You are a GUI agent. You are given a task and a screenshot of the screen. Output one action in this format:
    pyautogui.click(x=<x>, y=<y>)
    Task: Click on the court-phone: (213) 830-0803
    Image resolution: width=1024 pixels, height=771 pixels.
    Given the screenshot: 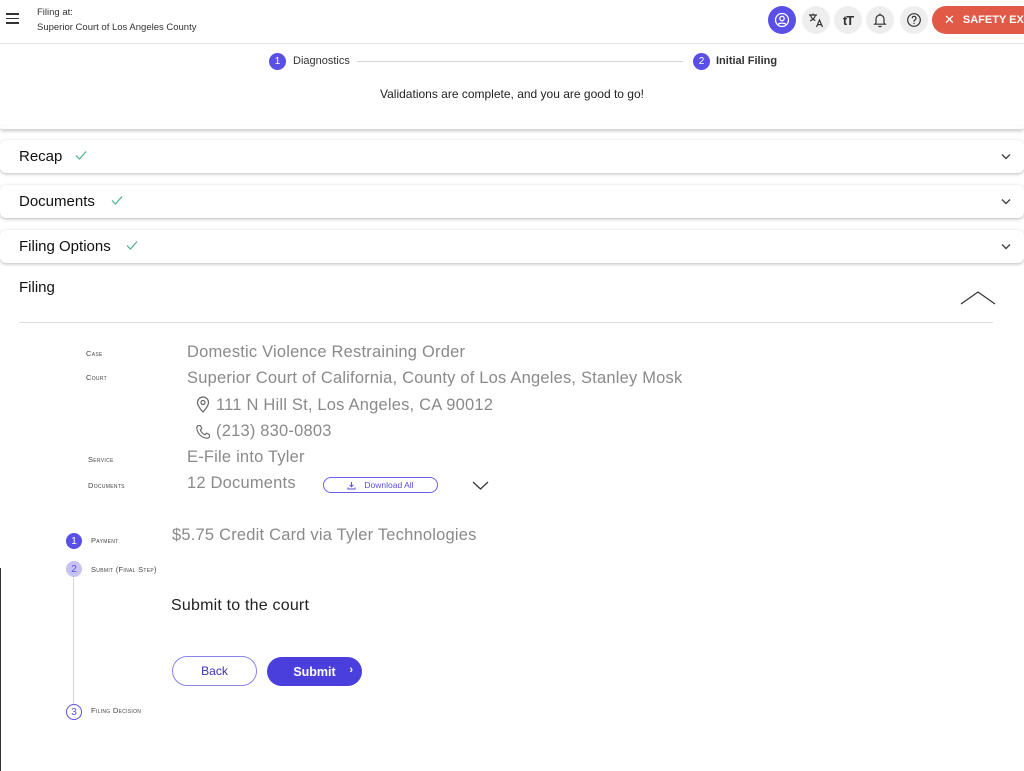 What is the action you would take?
    pyautogui.click(x=274, y=431)
    